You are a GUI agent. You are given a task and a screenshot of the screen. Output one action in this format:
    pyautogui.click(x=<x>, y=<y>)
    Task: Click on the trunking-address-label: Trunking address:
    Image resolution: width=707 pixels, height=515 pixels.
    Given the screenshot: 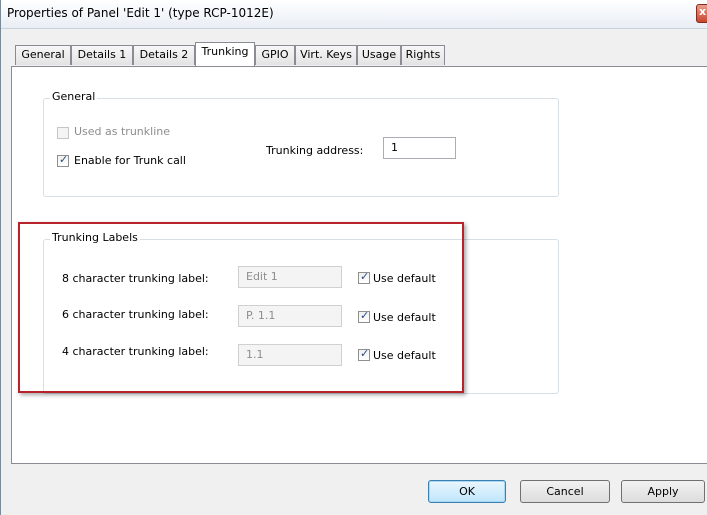 What is the action you would take?
    pyautogui.click(x=315, y=150)
    